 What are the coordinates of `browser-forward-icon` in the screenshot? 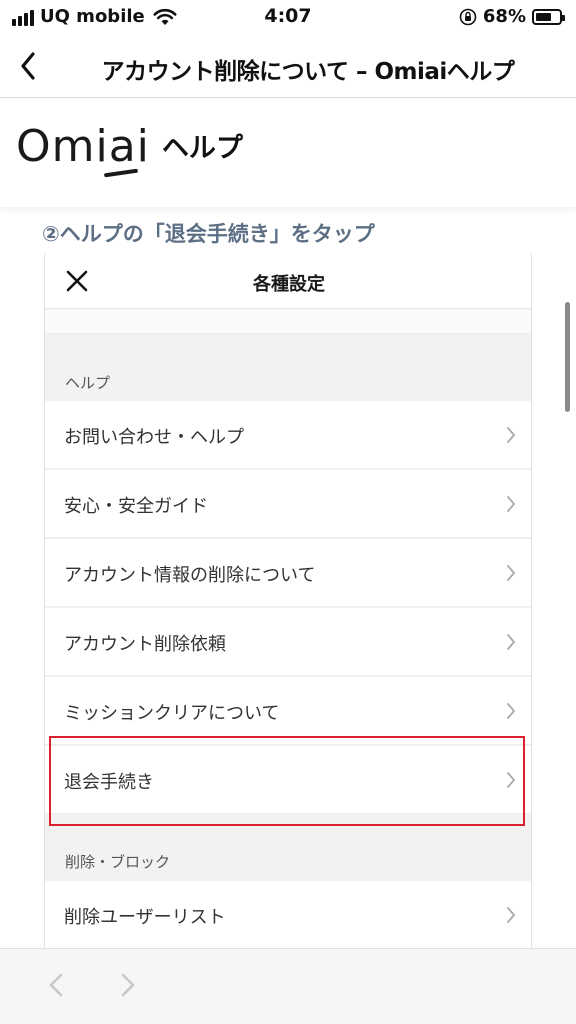 It's located at (128, 985).